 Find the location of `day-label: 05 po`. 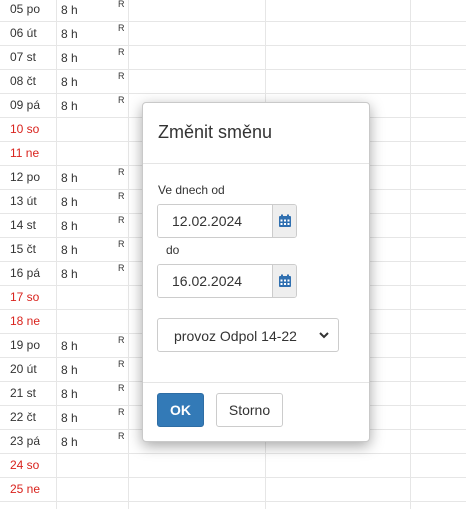

day-label: 05 po is located at coordinates (25, 9).